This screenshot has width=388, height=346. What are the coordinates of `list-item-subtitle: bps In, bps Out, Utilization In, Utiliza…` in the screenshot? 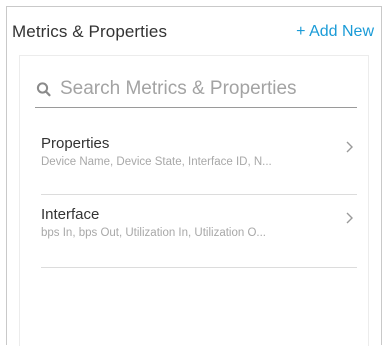 It's located at (153, 233).